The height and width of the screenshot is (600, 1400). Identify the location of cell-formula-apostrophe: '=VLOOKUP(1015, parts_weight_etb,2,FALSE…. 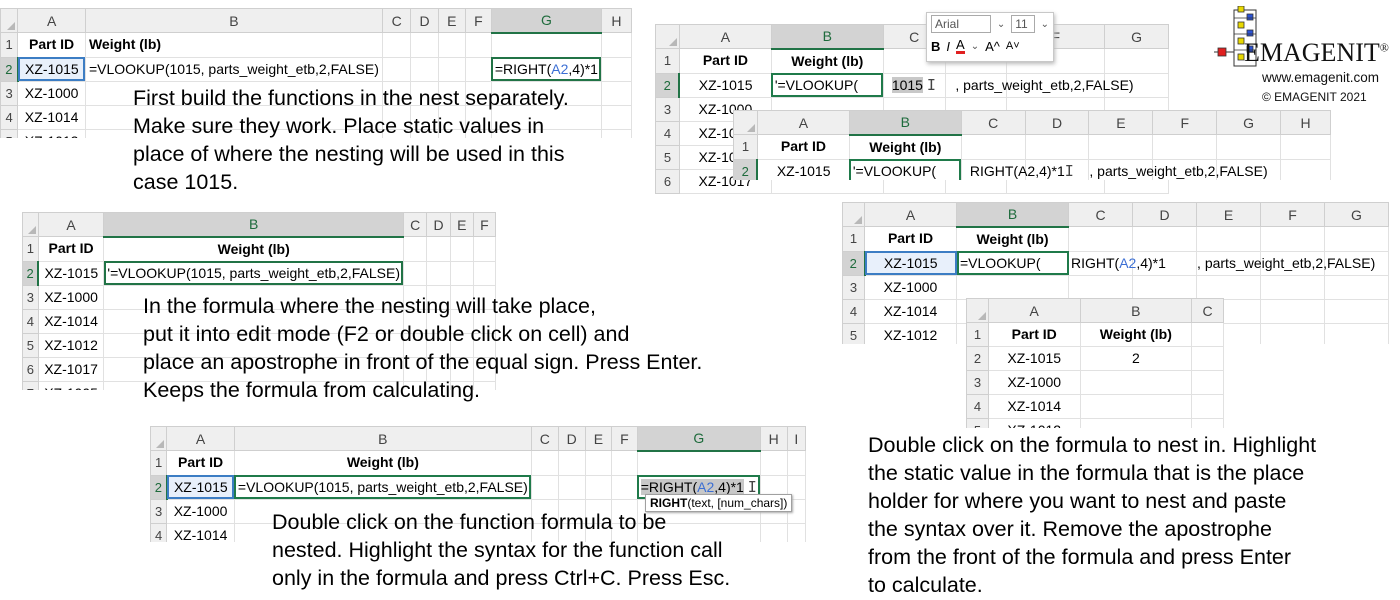
(253, 273).